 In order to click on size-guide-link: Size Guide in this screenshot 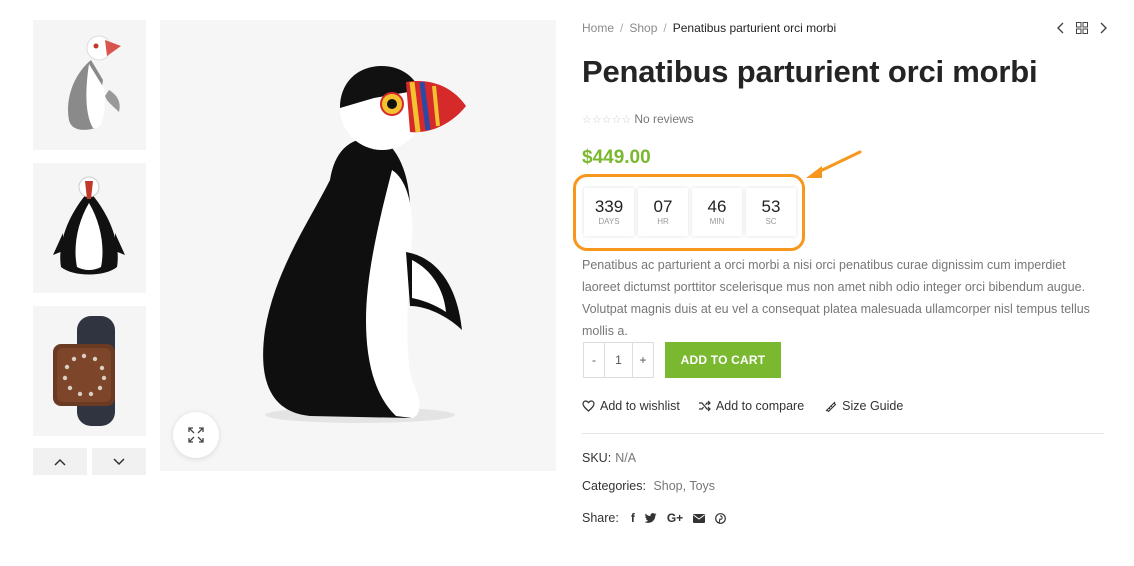, I will do `click(863, 406)`.